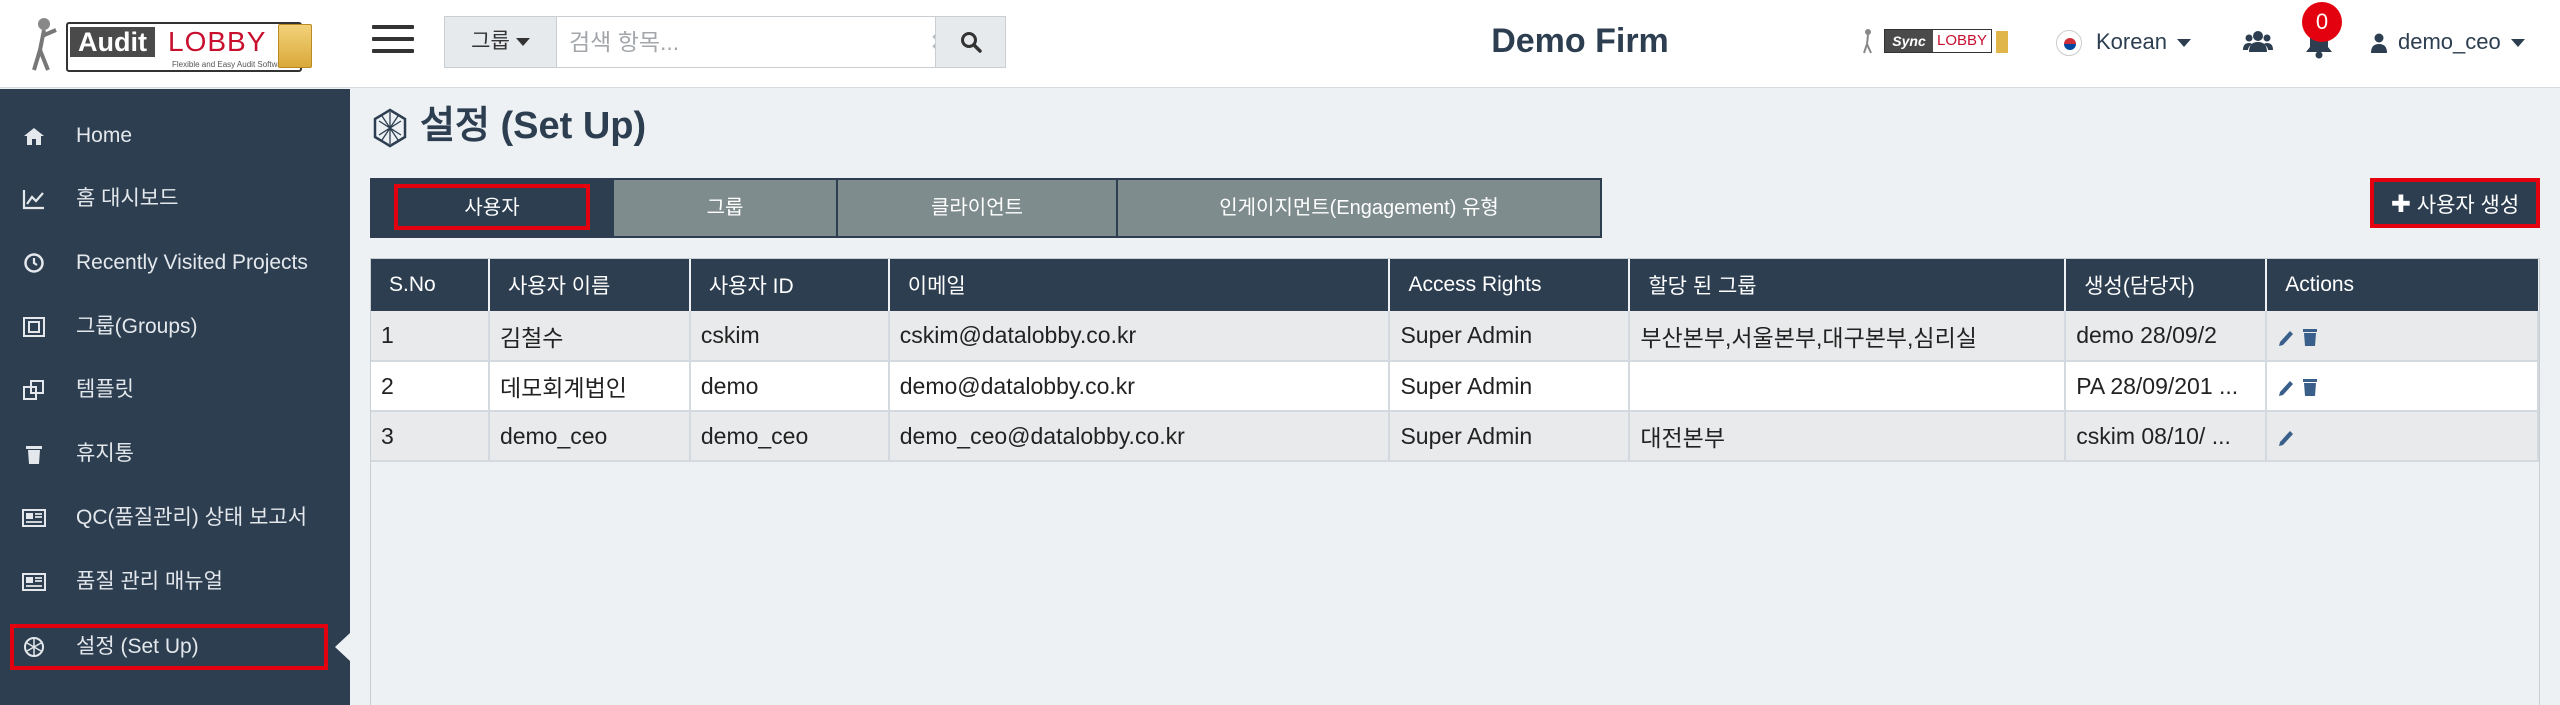 This screenshot has width=2560, height=705. Describe the element at coordinates (34, 518) in the screenshot. I see `report-icon` at that location.